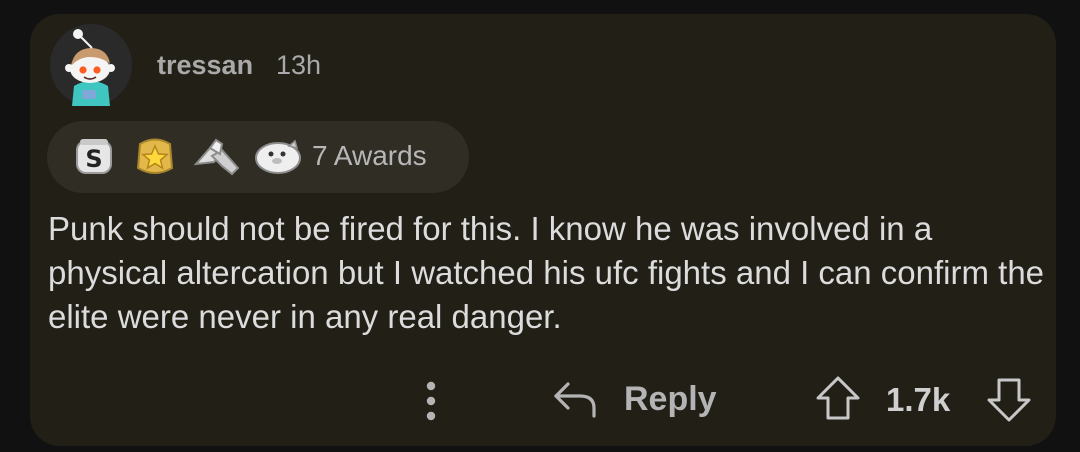 This screenshot has width=1080, height=452. What do you see at coordinates (670, 399) in the screenshot?
I see `reply-label: Reply` at bounding box center [670, 399].